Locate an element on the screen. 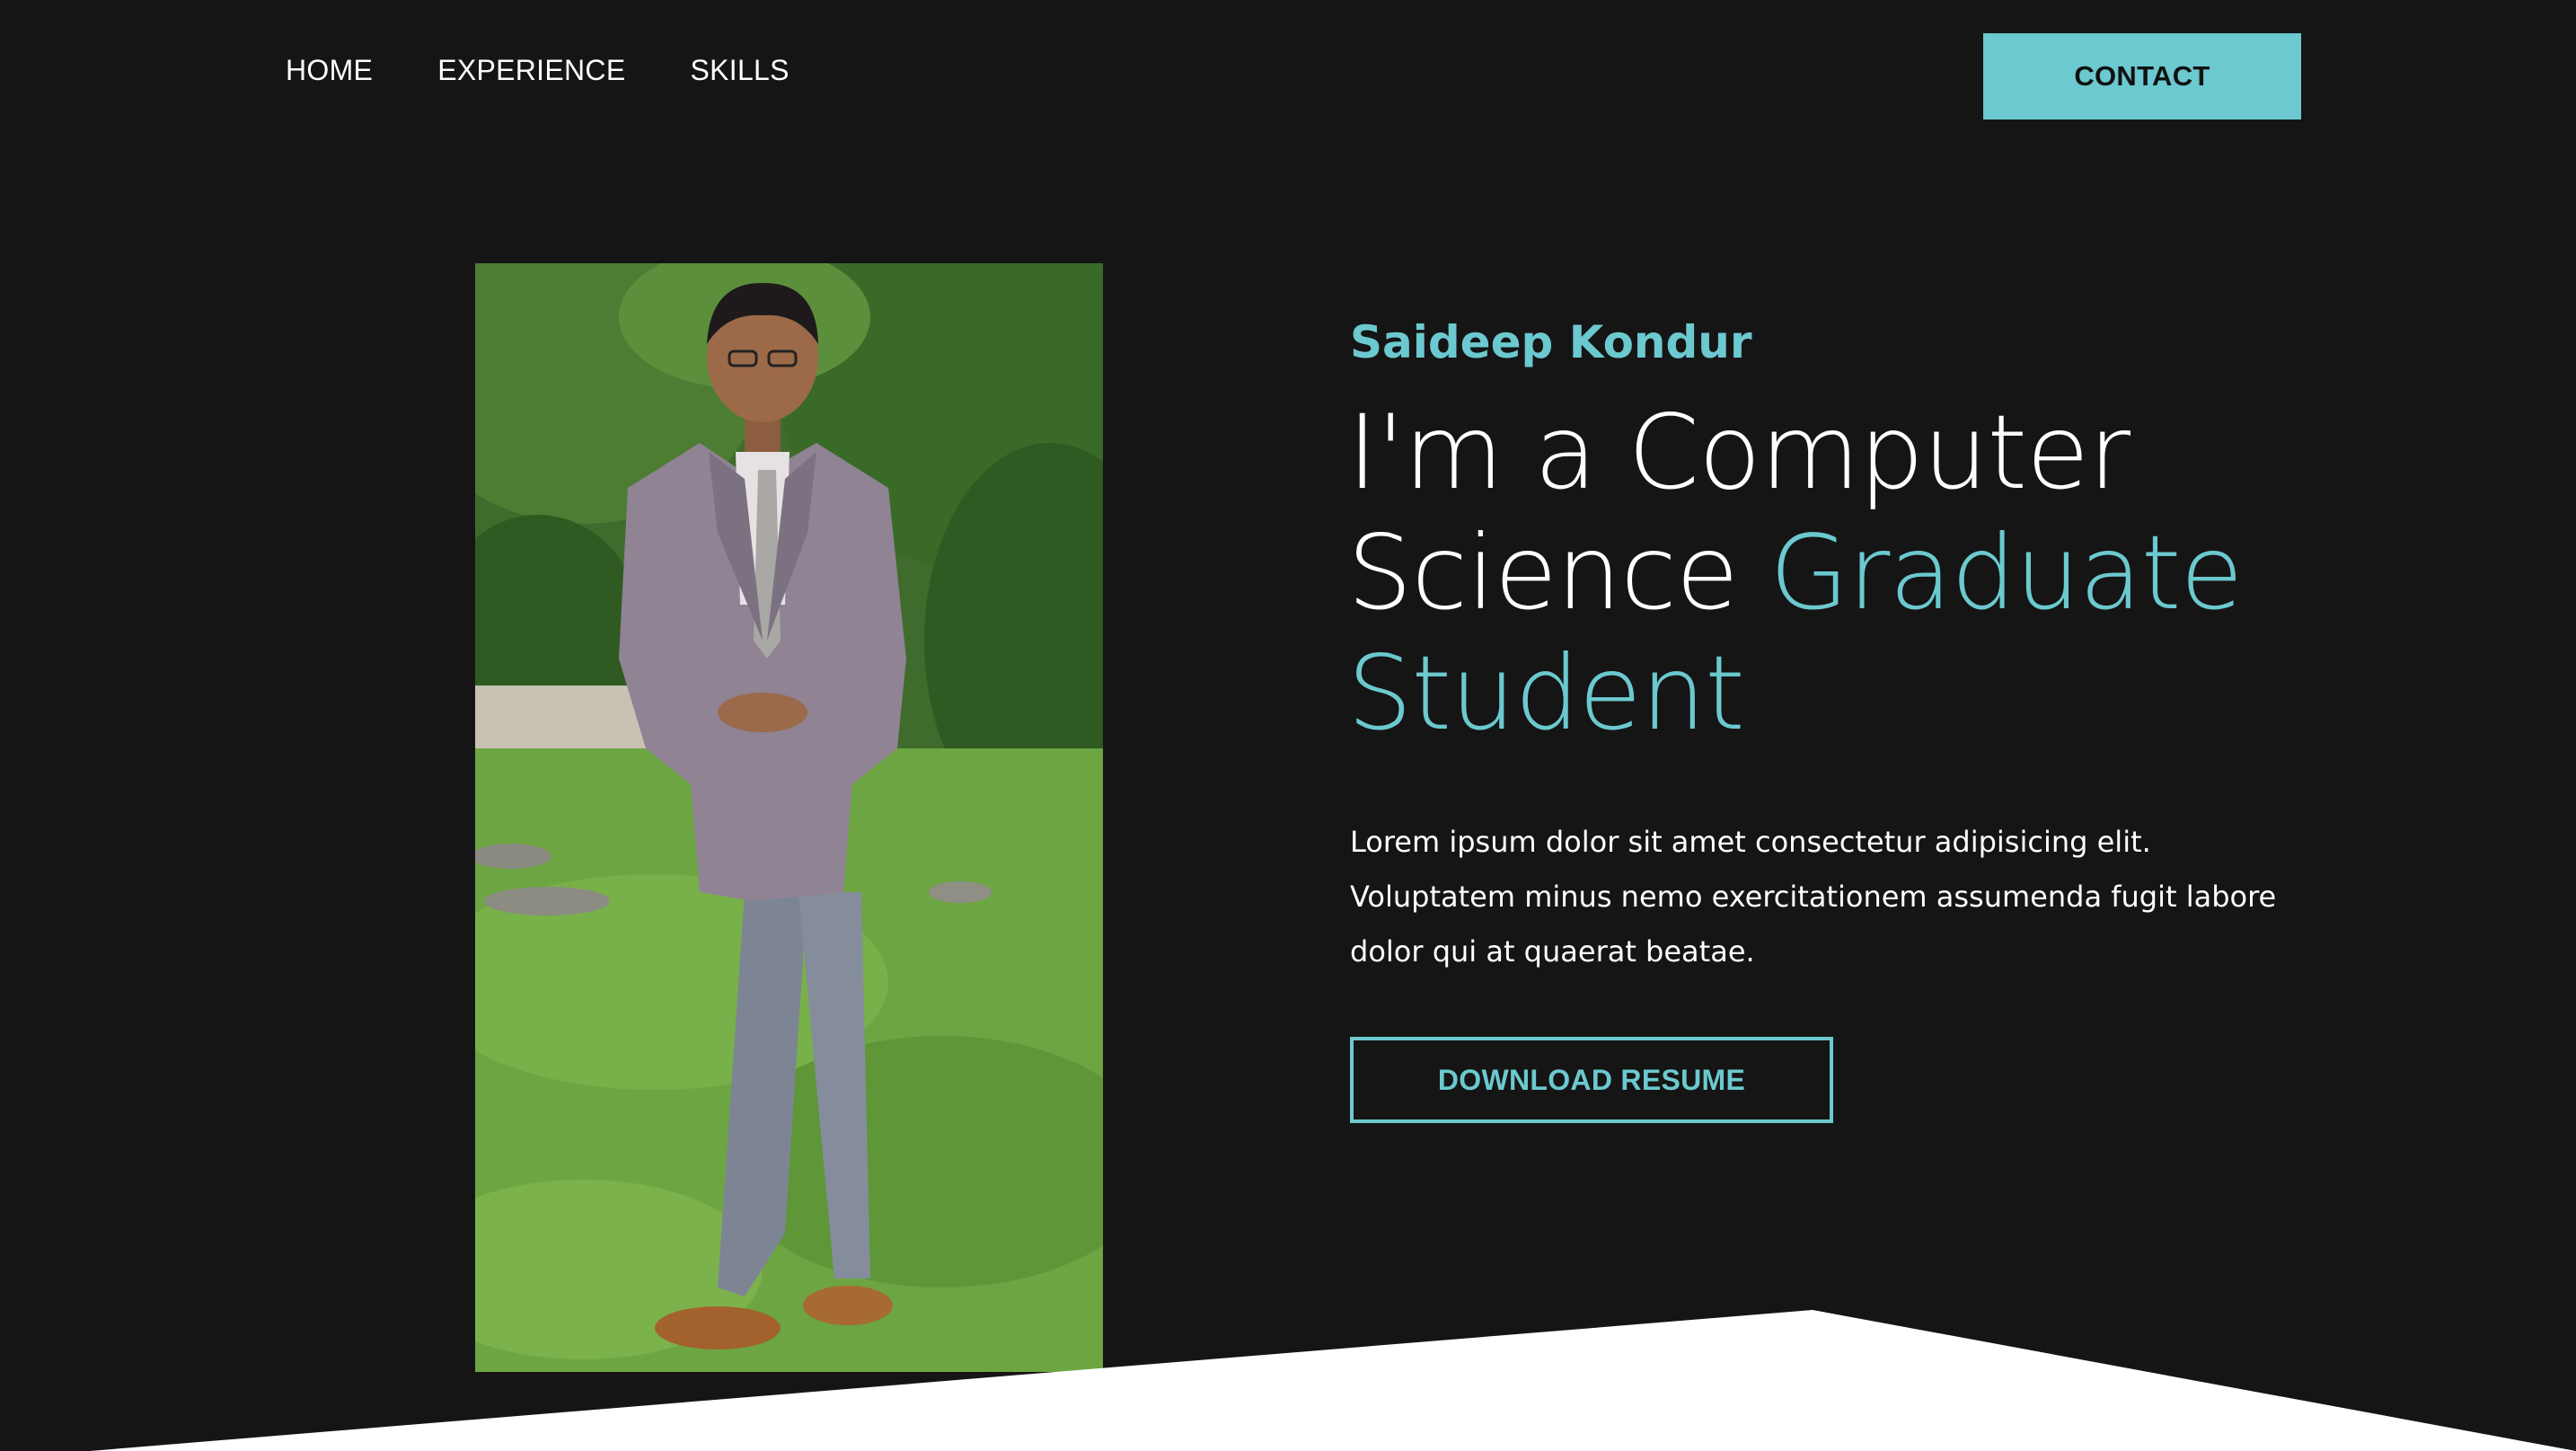 The width and height of the screenshot is (2576, 1451). contact-button: CONTACT is located at coordinates (2142, 76).